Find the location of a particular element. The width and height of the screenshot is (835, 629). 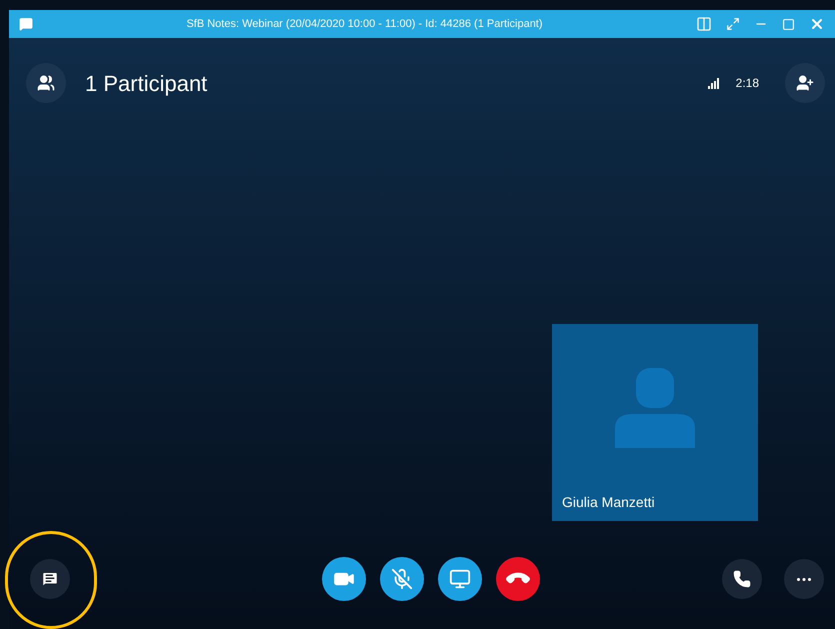

microphone-button is located at coordinates (402, 579).